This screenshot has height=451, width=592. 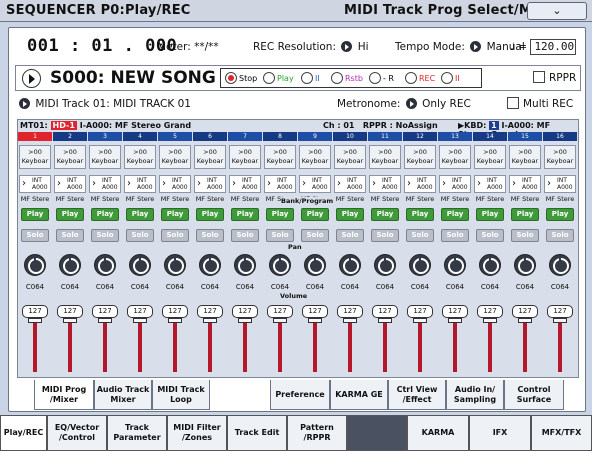 What do you see at coordinates (105, 136) in the screenshot?
I see `track-number-3: 3` at bounding box center [105, 136].